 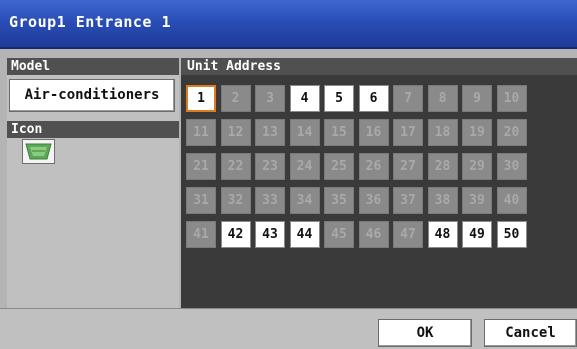 What do you see at coordinates (270, 166) in the screenshot?
I see `unit-address-23: 23` at bounding box center [270, 166].